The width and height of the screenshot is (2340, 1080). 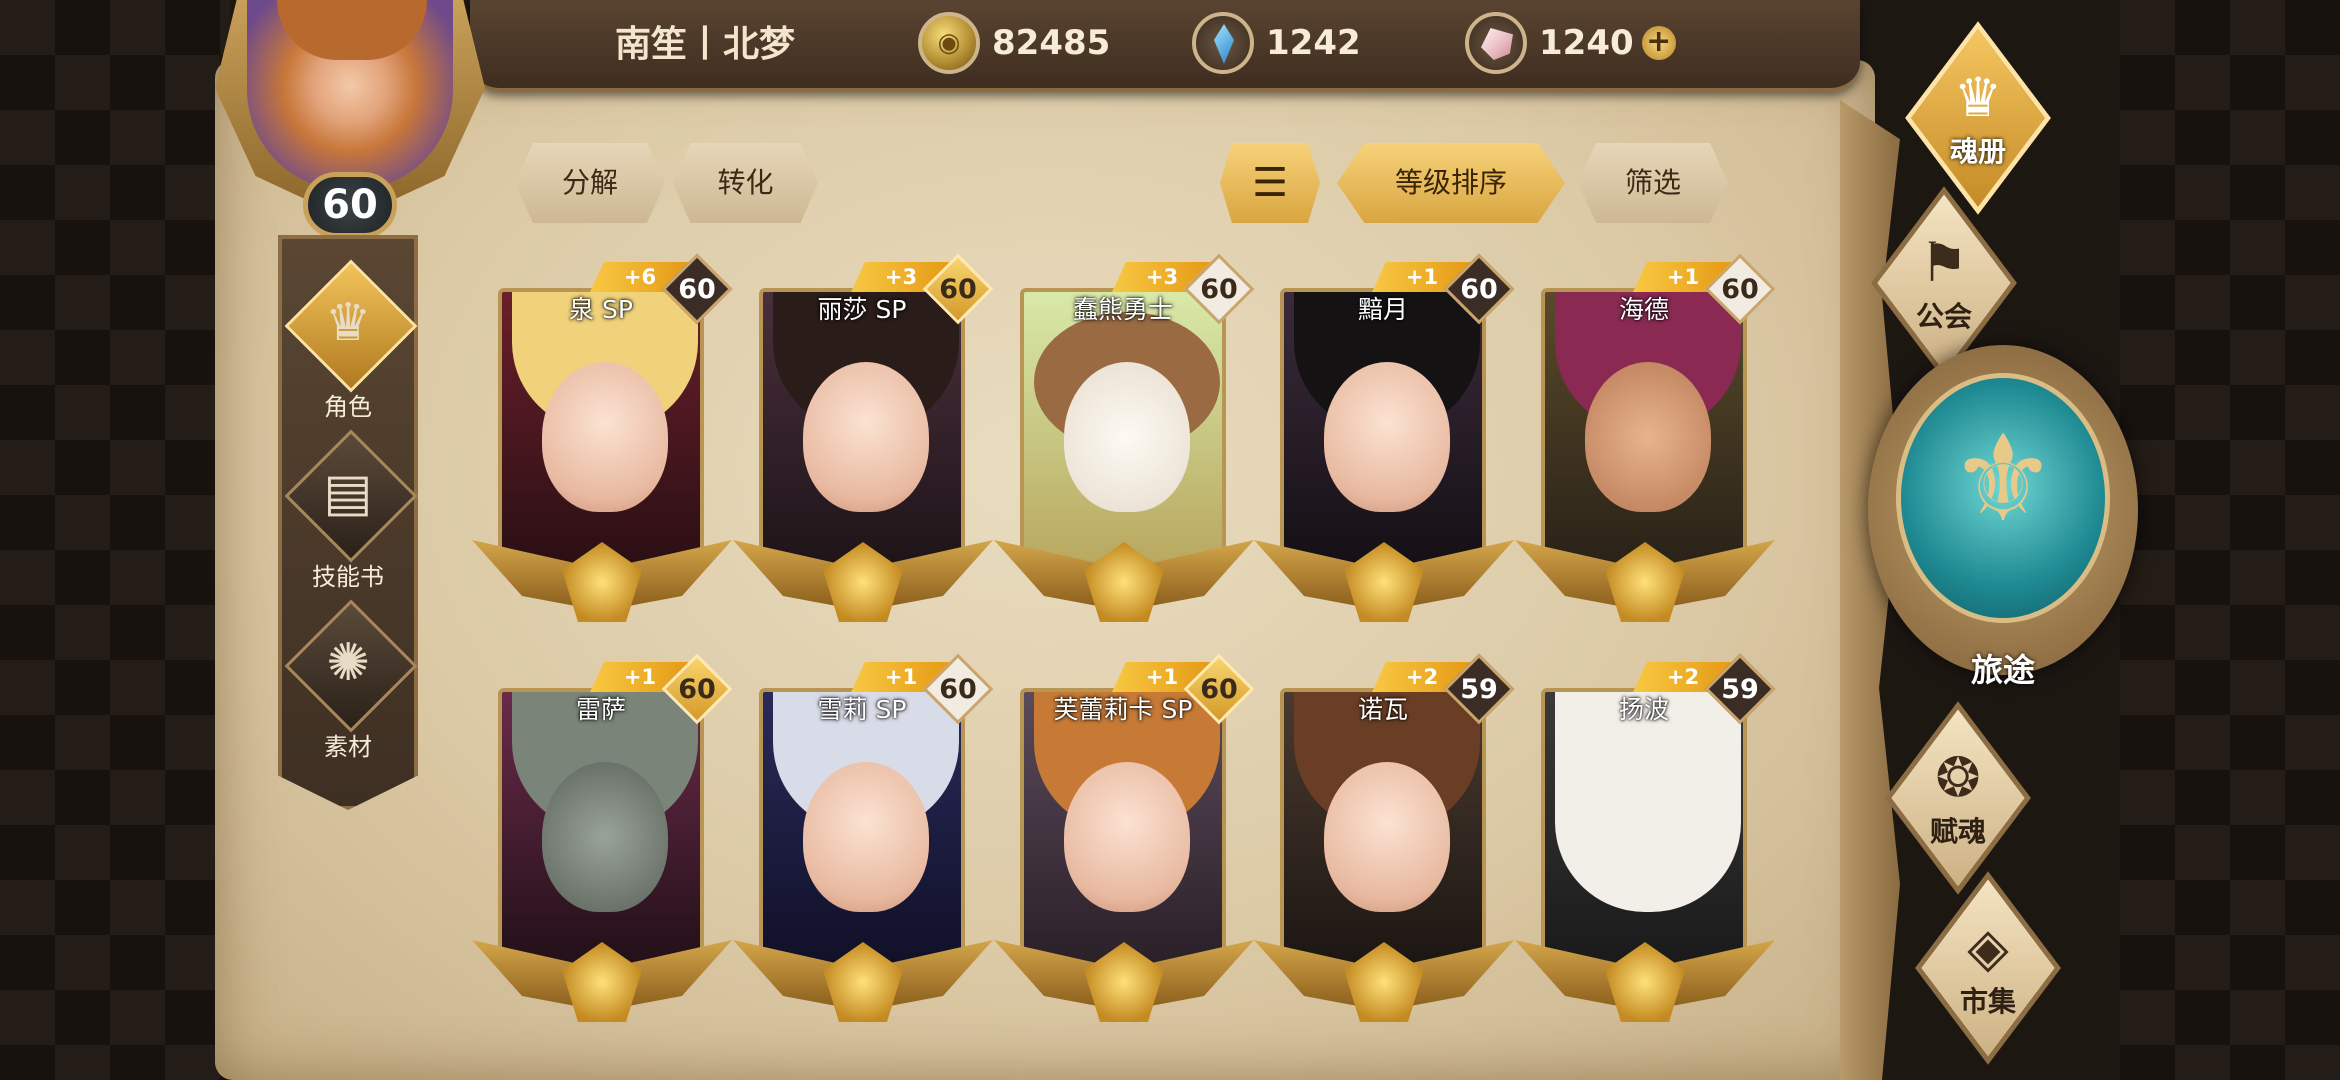 What do you see at coordinates (1658, 43) in the screenshot?
I see `add-crystal-button: +` at bounding box center [1658, 43].